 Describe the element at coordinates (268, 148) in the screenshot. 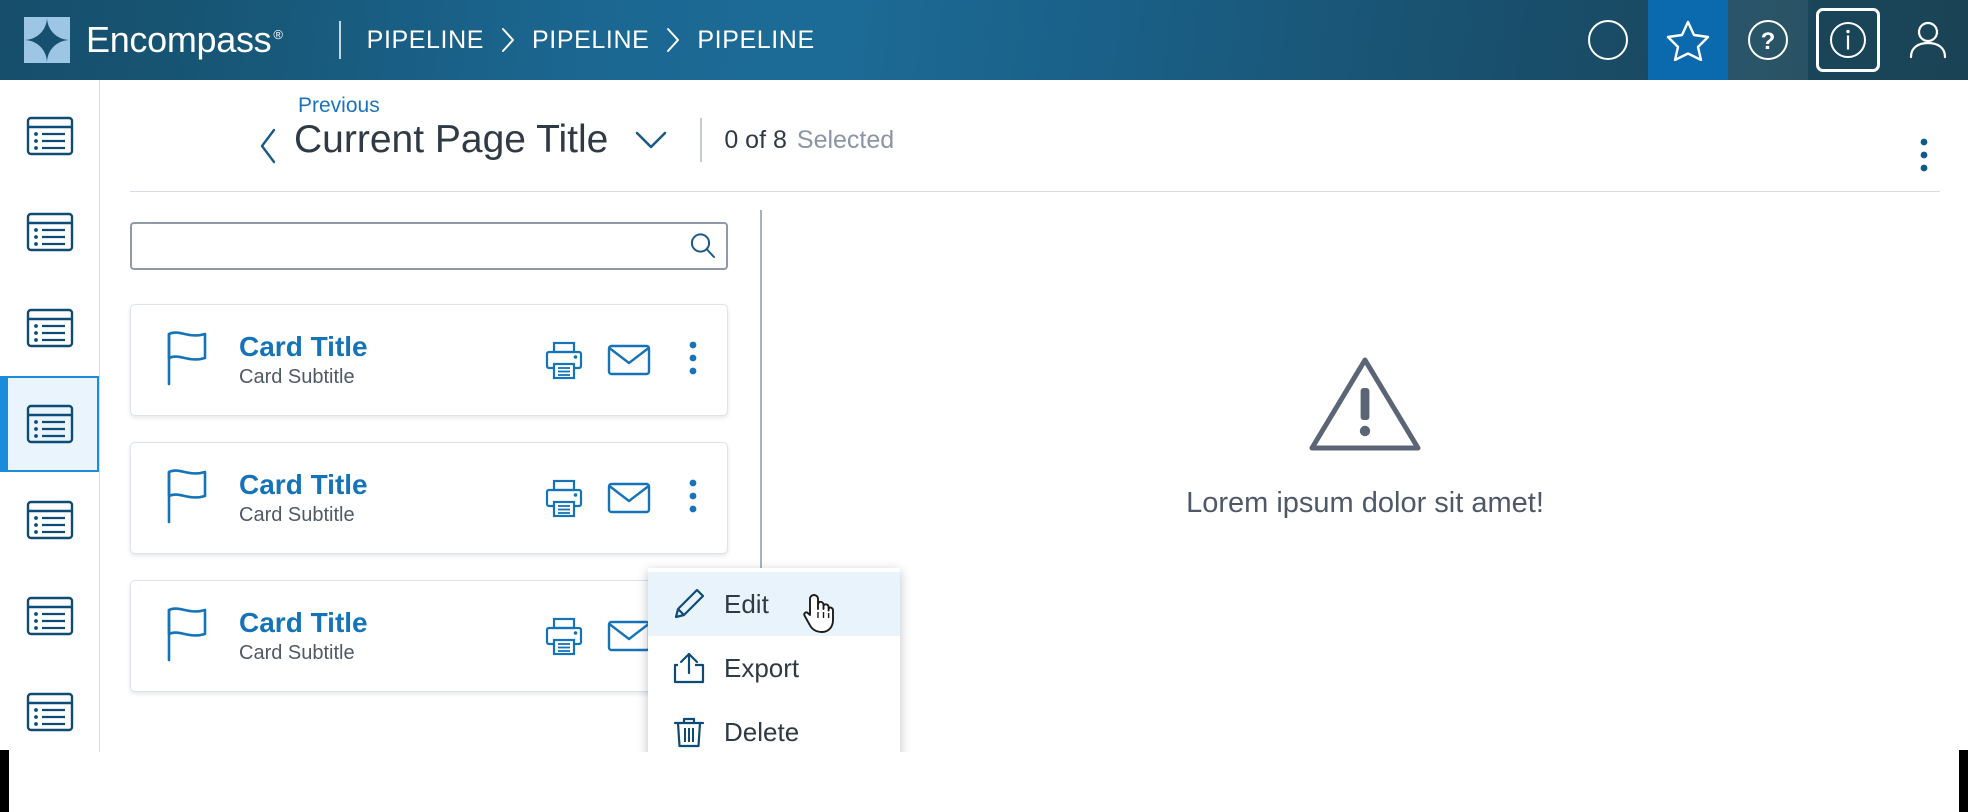

I see `back-chevron-left-icon` at that location.